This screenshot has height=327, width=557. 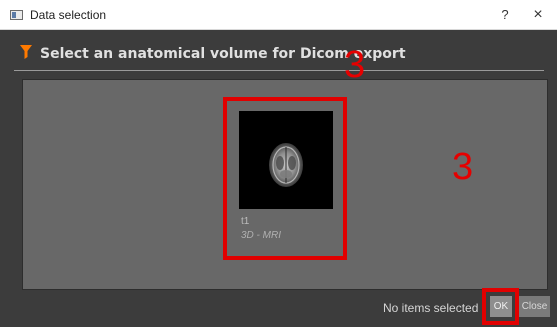 What do you see at coordinates (355, 65) in the screenshot?
I see `annotation-step-label: 3` at bounding box center [355, 65].